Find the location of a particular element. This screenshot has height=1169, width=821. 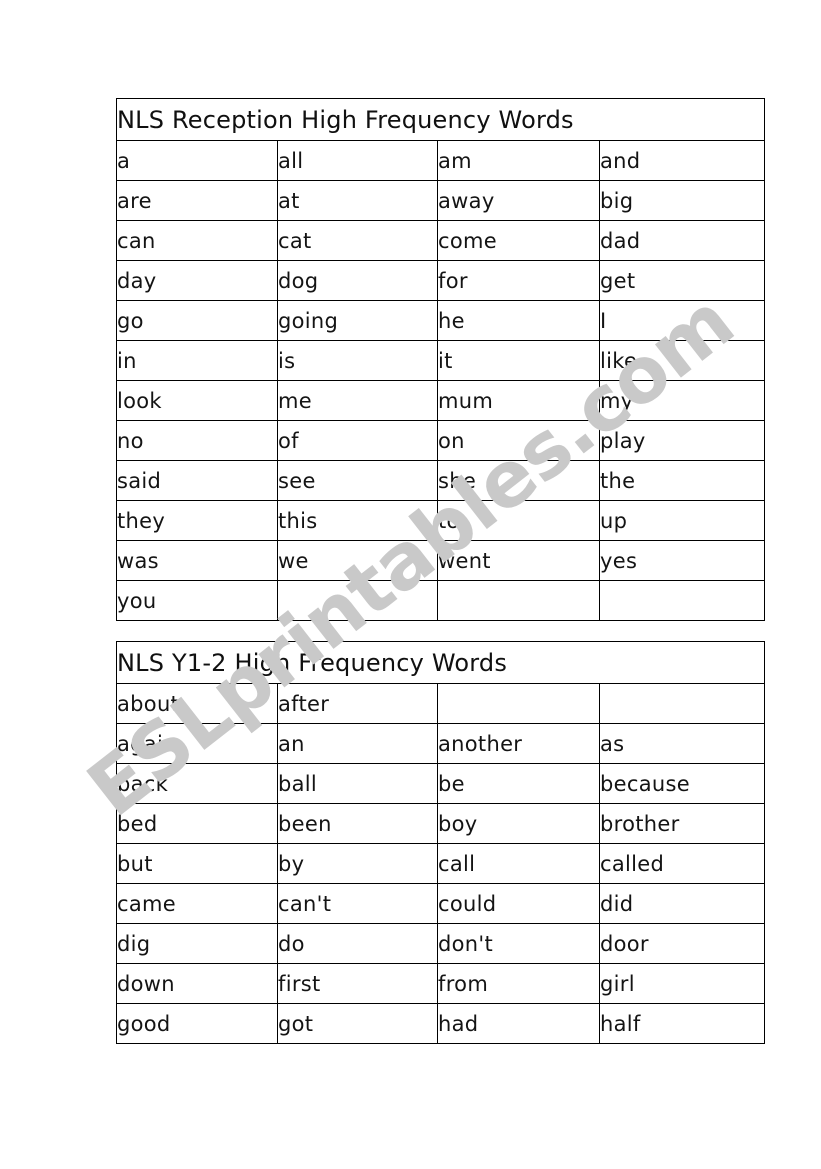

word-cell: dig is located at coordinates (197, 943).